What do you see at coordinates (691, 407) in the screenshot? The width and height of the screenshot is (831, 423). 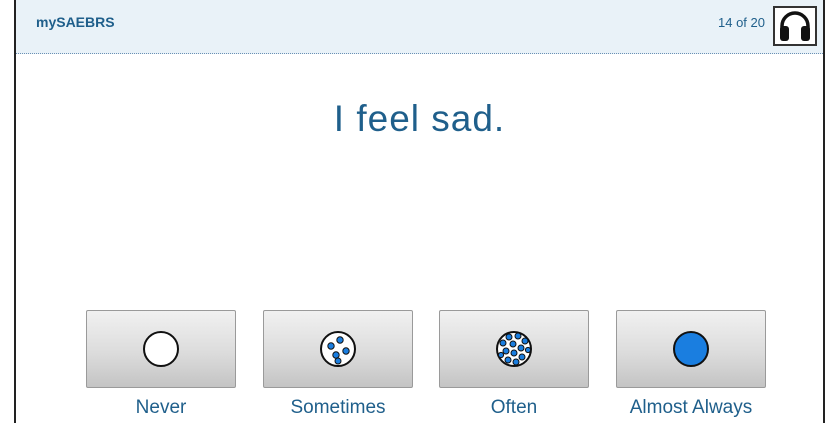 I see `answer-almost-always-label: Almost Always` at bounding box center [691, 407].